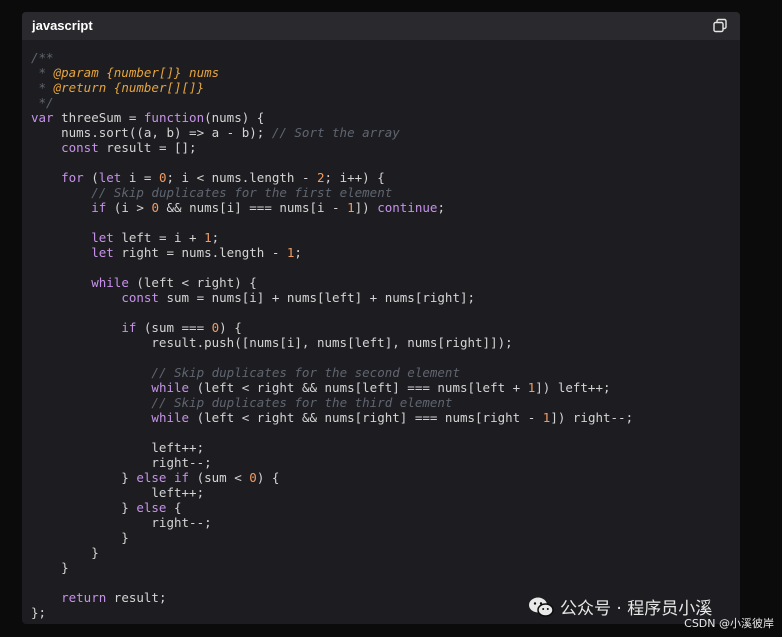  Describe the element at coordinates (42, 57) in the screenshot. I see `code-token: /**` at that location.